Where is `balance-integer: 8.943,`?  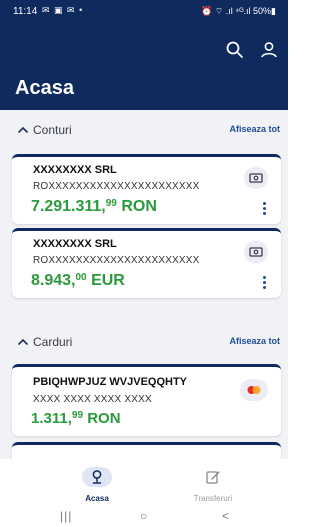 balance-integer: 8.943, is located at coordinates (53, 280).